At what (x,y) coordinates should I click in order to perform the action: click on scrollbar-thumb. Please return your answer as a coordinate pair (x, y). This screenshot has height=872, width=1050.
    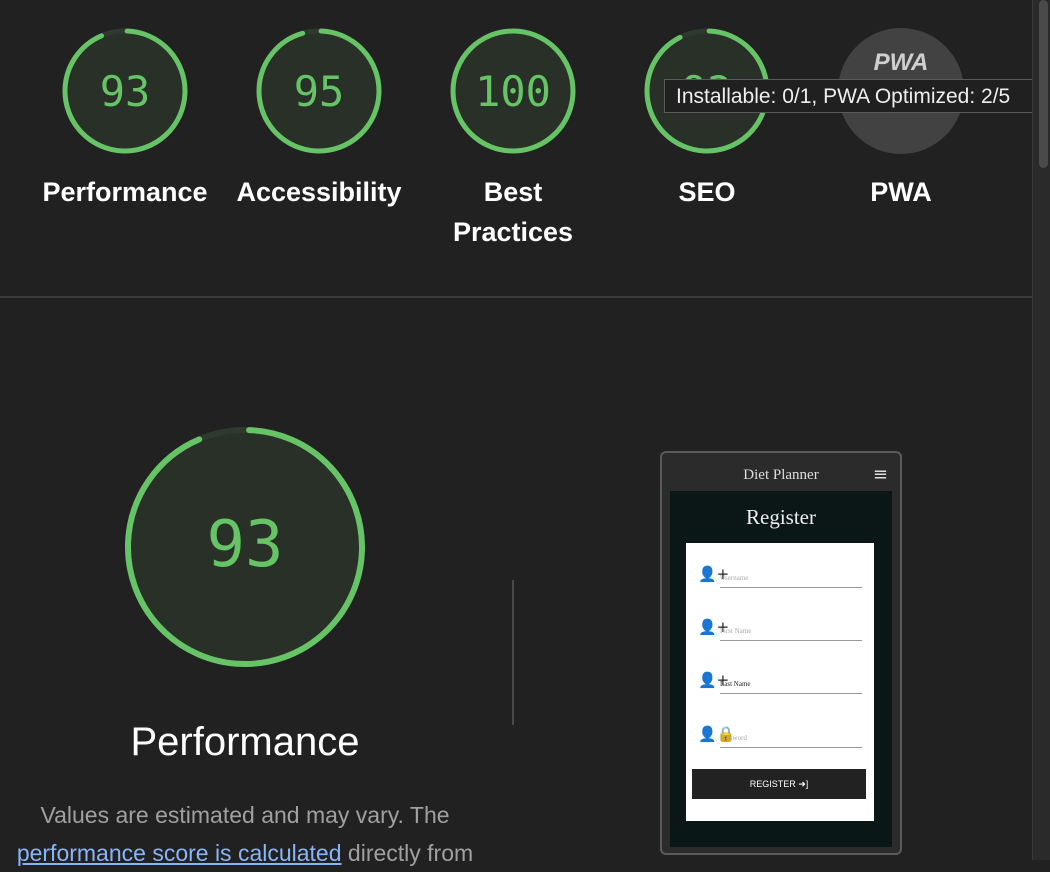
    Looking at the image, I should click on (1043, 84).